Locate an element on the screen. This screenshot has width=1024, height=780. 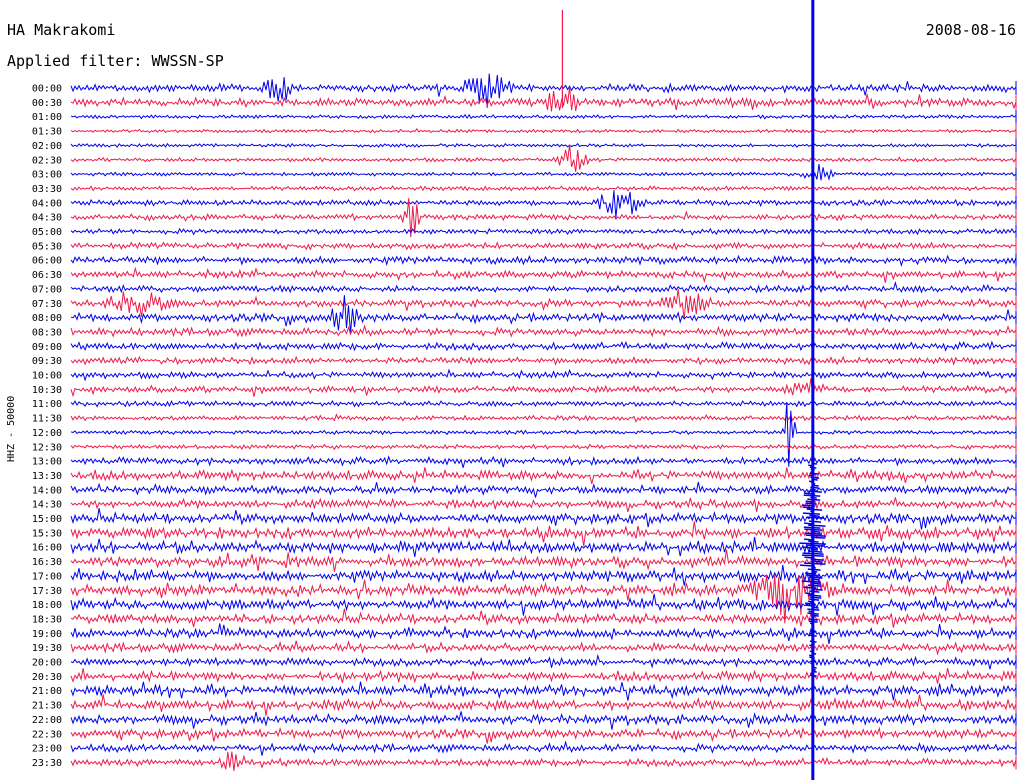
row-label: 14:30 is located at coordinates (47, 505).